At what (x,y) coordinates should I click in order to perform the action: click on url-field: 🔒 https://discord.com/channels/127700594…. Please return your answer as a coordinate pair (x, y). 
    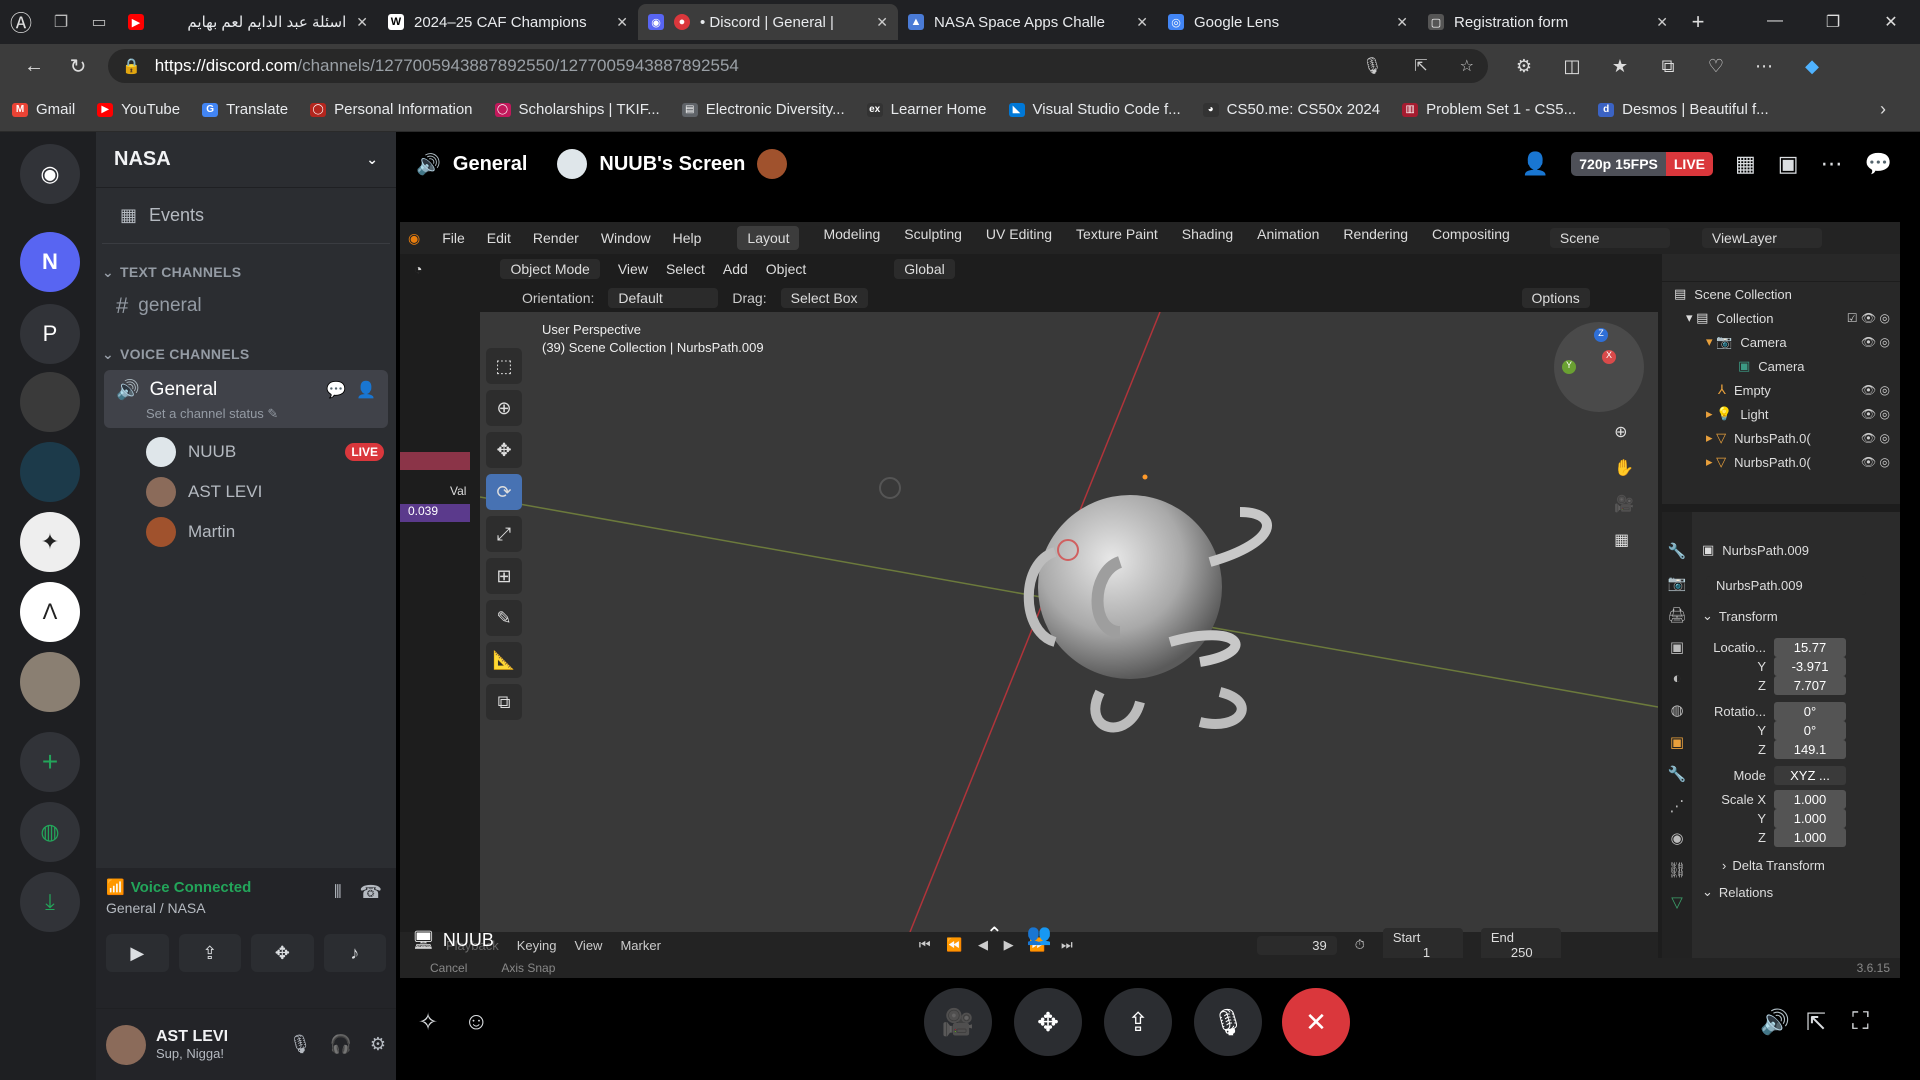
    Looking at the image, I should click on (798, 66).